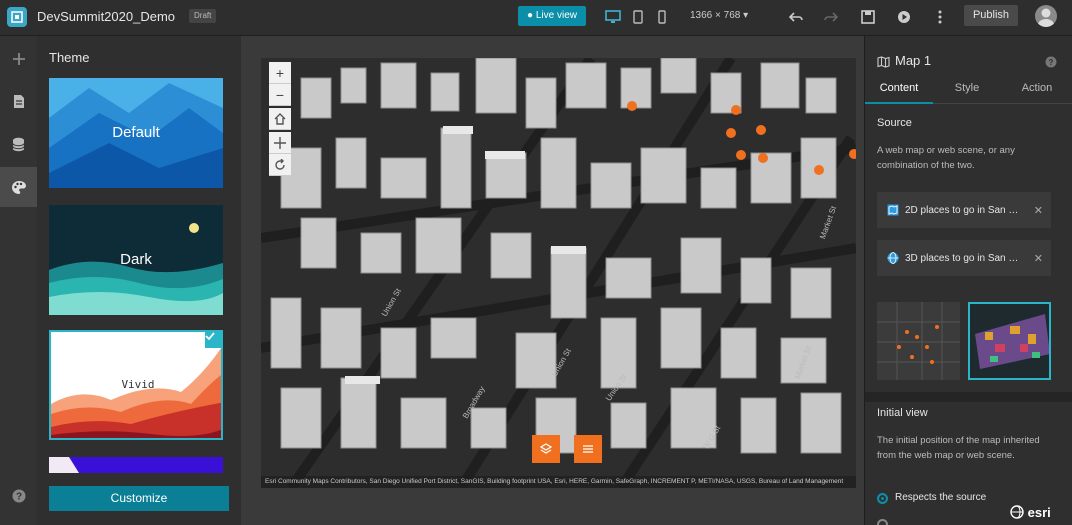 This screenshot has width=1072, height=525. I want to click on layers-icon, so click(546, 448).